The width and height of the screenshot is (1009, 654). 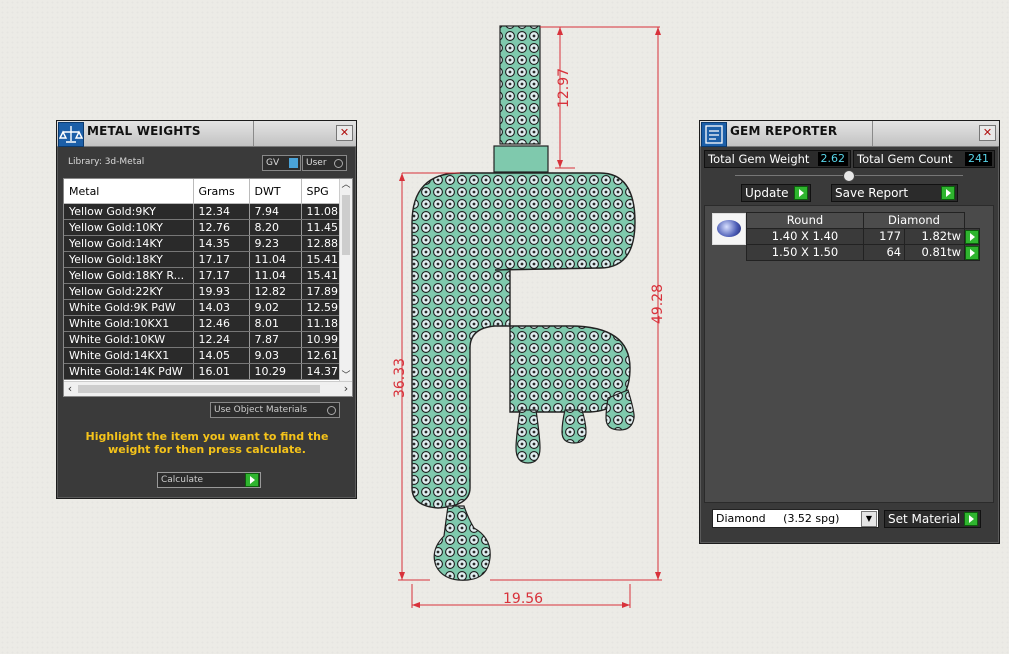 I want to click on cell-grams: 14.05, so click(x=221, y=355).